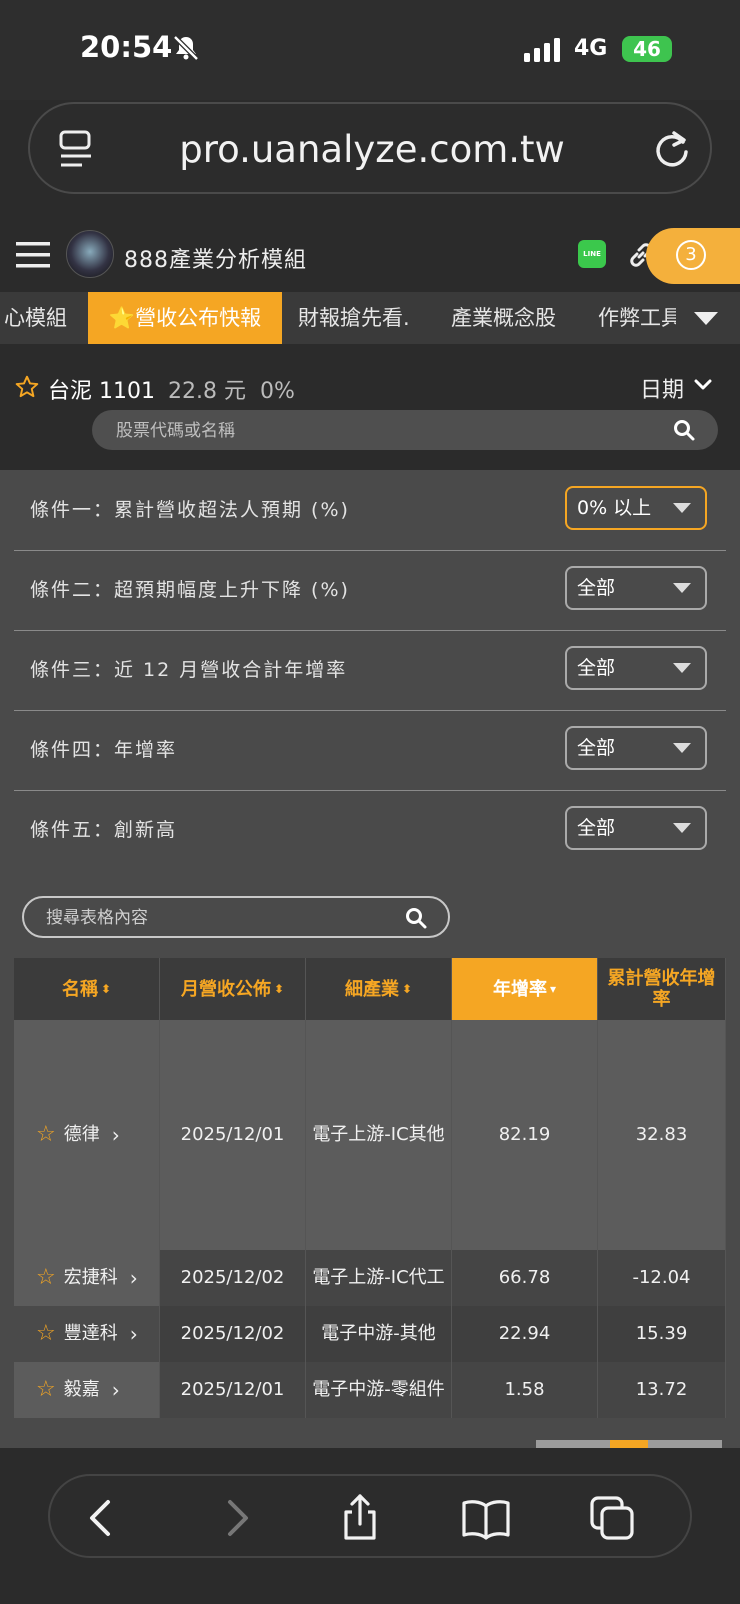 The height and width of the screenshot is (1604, 740). I want to click on network-type: 4G, so click(591, 48).